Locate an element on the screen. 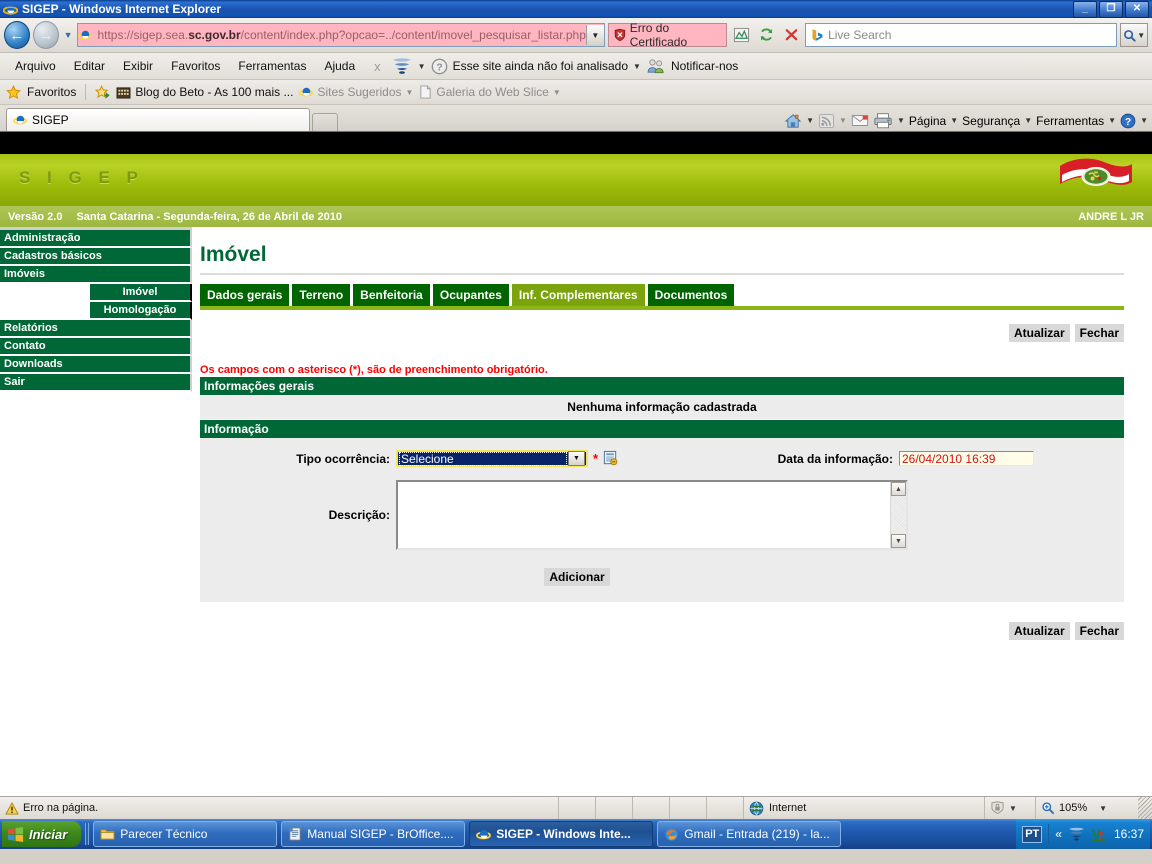 This screenshot has width=1152, height=864. sidebar-item-imoveis: Imóveis is located at coordinates (96, 275).